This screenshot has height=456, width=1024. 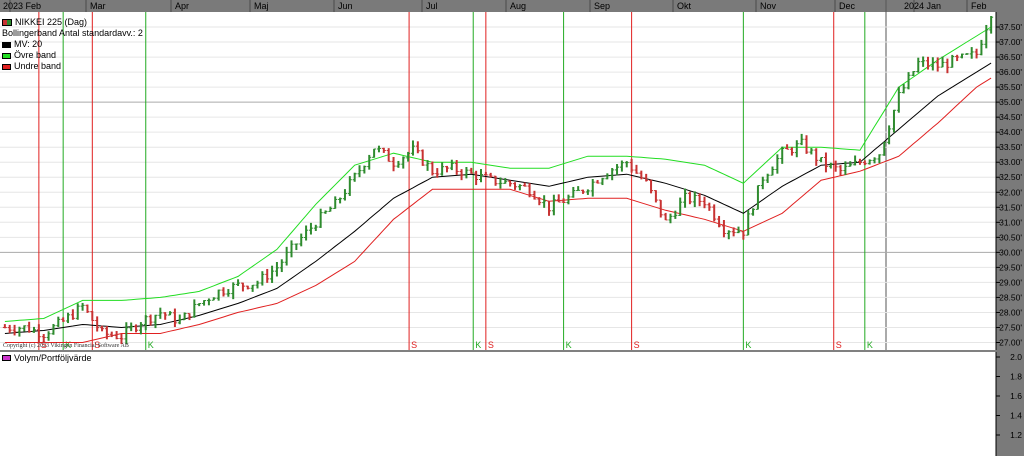 What do you see at coordinates (28, 44) in the screenshot?
I see `legend-ma-label: MV: 20` at bounding box center [28, 44].